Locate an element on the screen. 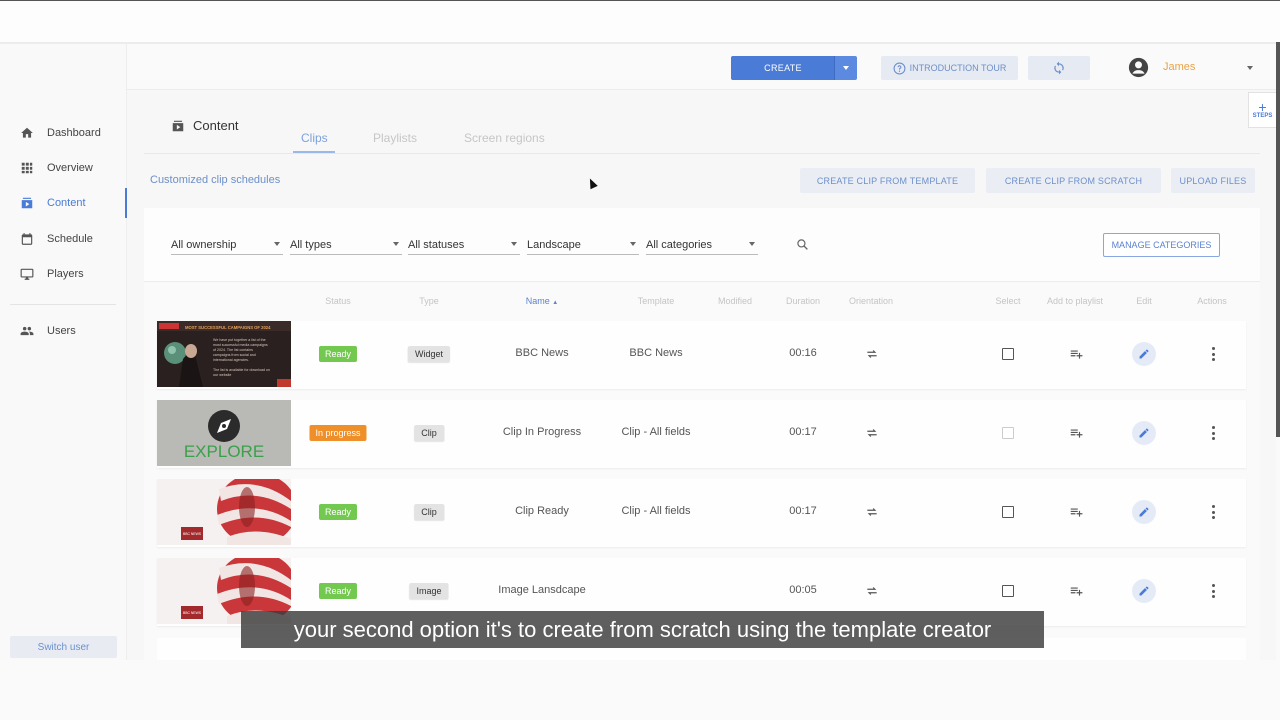 The height and width of the screenshot is (720, 1280). clip-name: Clip In Progress is located at coordinates (542, 432).